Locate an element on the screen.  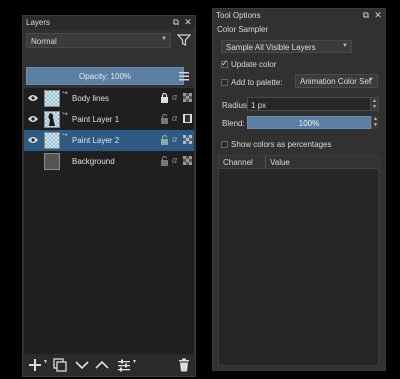
update-color-label: Update color is located at coordinates (254, 64).